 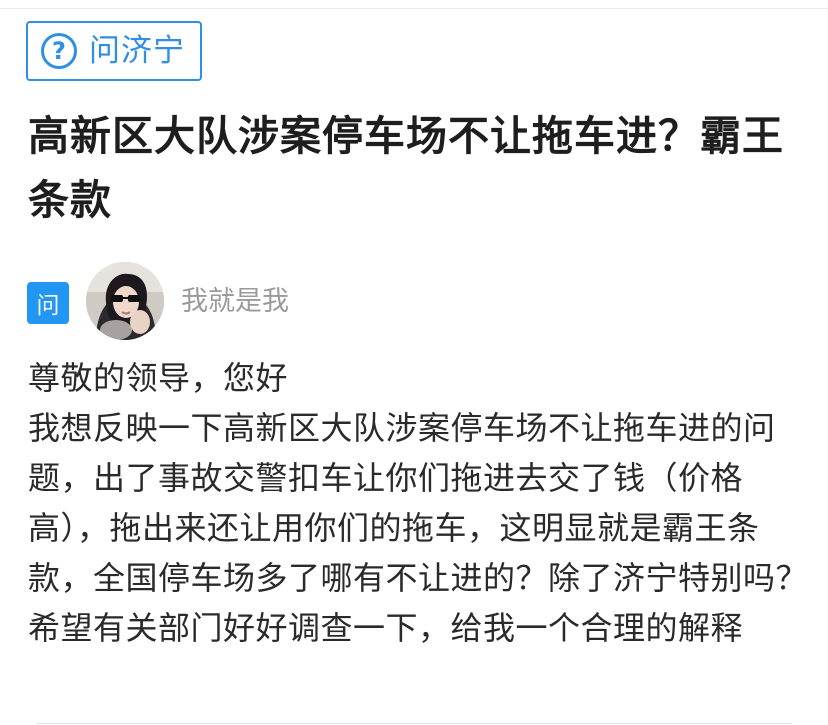 I want to click on category-tag-wenjining: ? 问济宁, so click(x=114, y=51).